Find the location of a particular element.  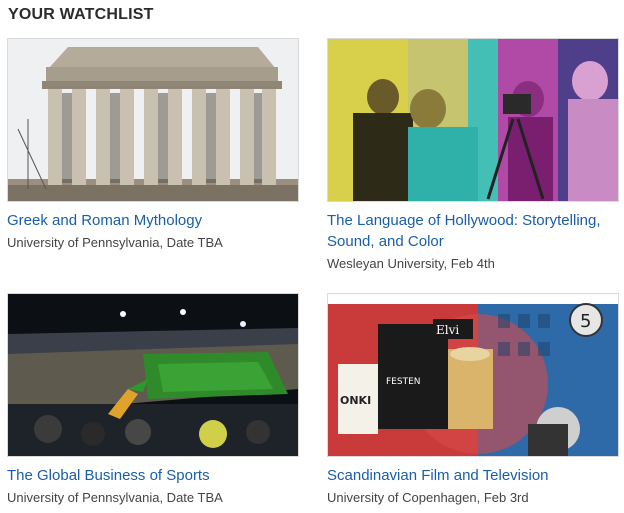

course-title-link: Scandinavian Film and Television is located at coordinates (473, 475).